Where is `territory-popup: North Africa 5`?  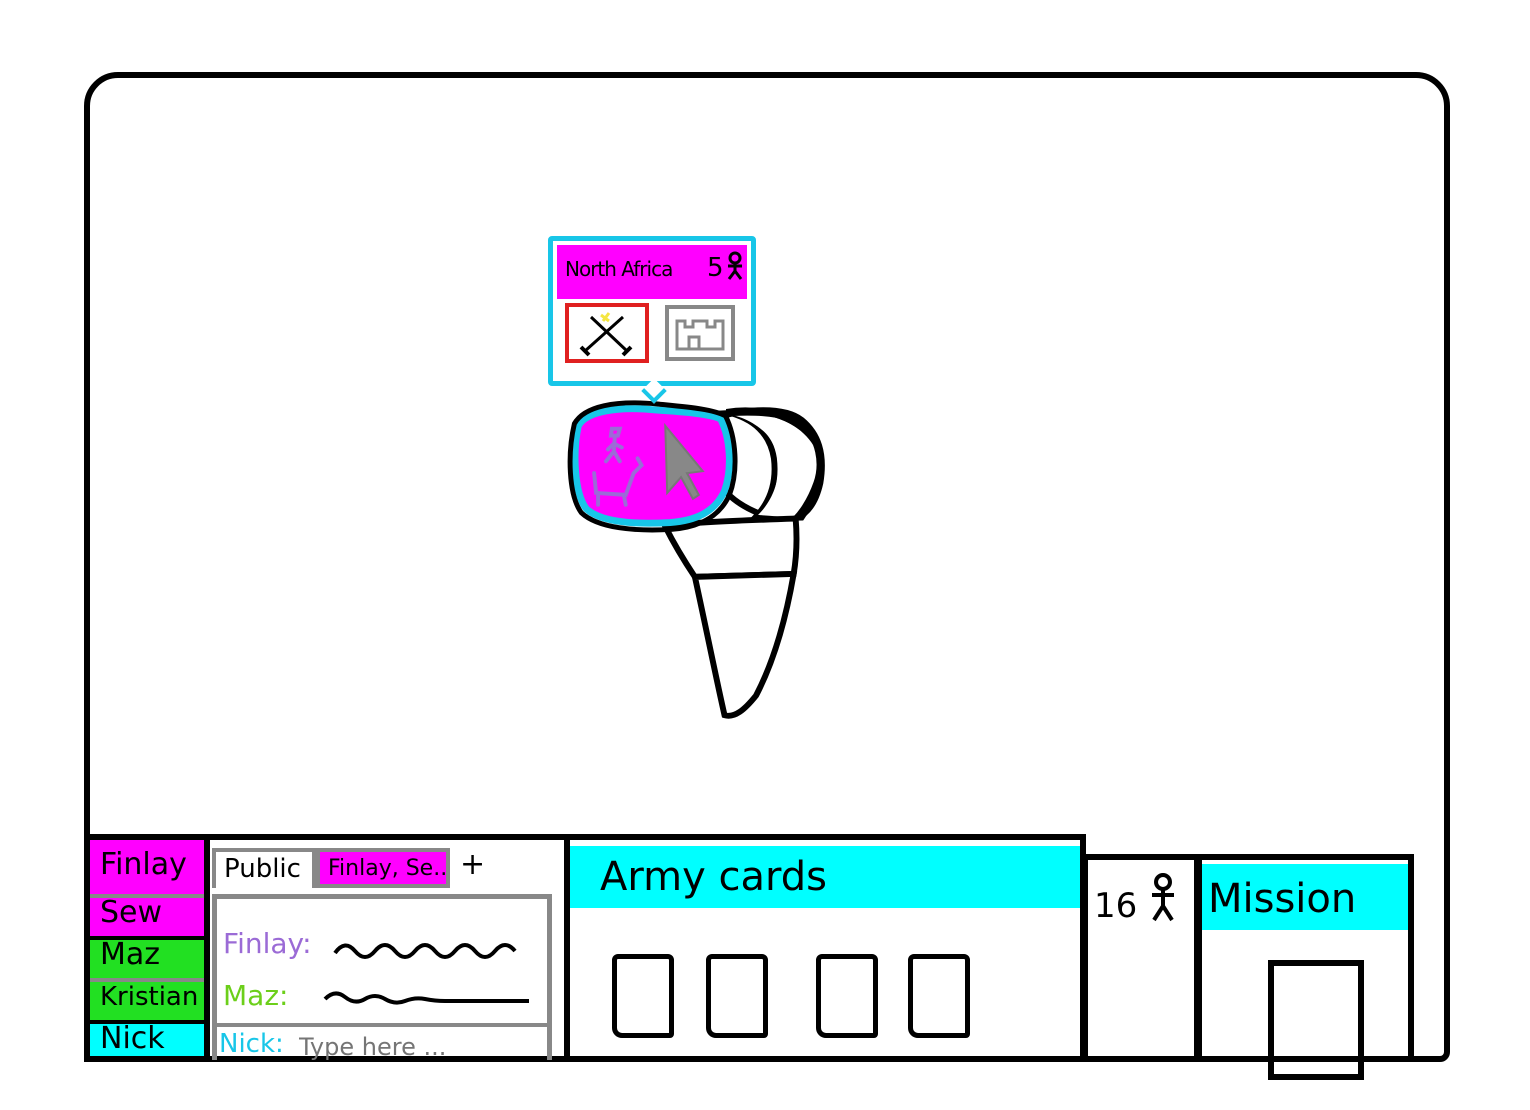 territory-popup: North Africa 5 is located at coordinates (652, 320).